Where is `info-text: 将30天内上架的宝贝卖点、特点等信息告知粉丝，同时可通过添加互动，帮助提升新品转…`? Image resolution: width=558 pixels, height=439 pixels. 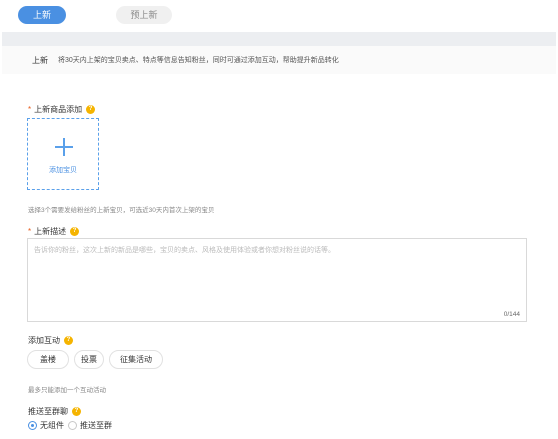
info-text: 将30天内上架的宝贝卖点、特点等信息告知粉丝，同时可通过添加互动，帮助提升新品转… is located at coordinates (198, 60).